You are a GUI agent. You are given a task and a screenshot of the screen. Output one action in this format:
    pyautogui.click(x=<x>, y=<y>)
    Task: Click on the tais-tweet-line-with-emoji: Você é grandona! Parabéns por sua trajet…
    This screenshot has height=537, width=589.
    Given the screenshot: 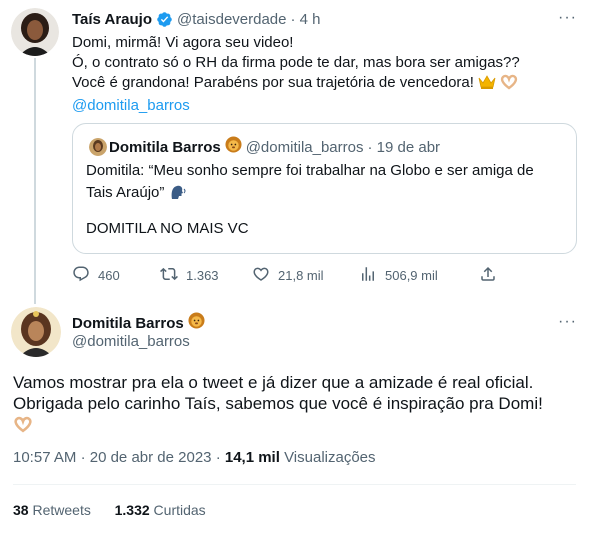 What is the action you would take?
    pyautogui.click(x=322, y=84)
    